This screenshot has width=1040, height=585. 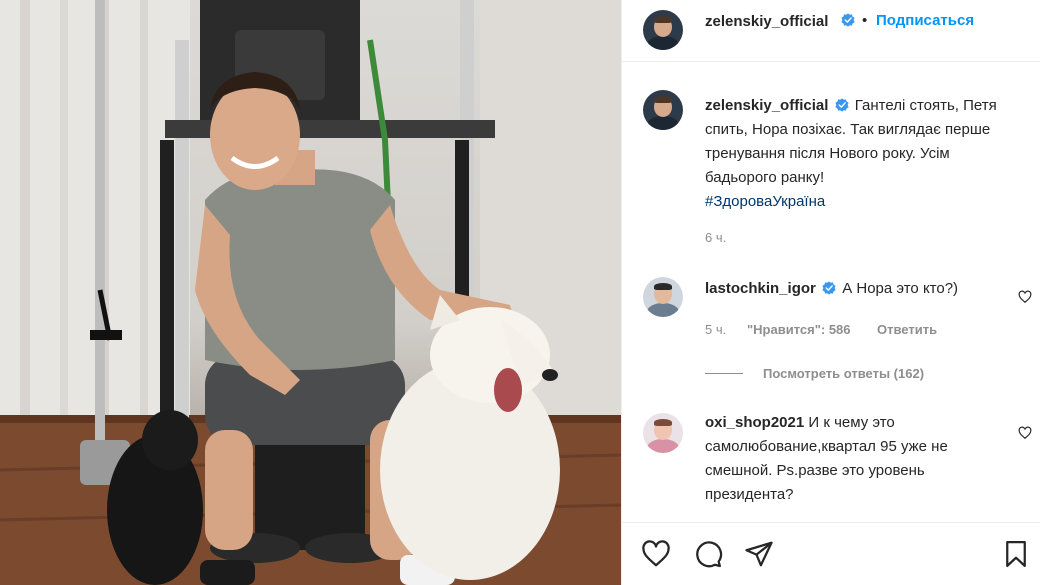 What do you see at coordinates (1016, 554) in the screenshot?
I see `bookmark-icon` at bounding box center [1016, 554].